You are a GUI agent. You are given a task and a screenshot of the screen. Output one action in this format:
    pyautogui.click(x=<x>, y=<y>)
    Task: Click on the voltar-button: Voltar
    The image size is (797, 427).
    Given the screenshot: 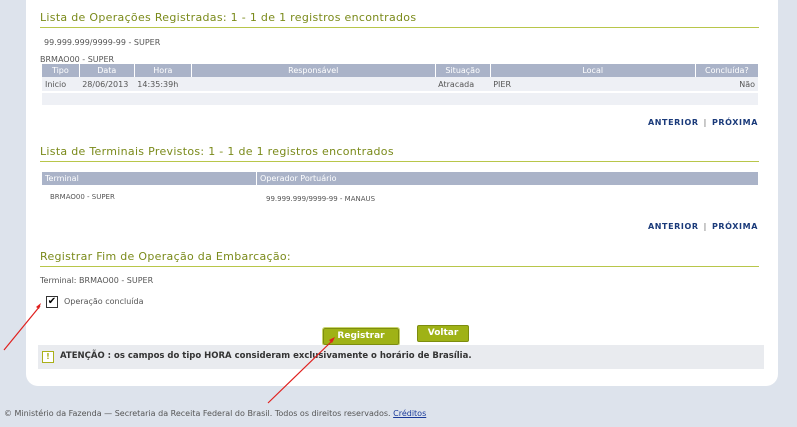 What is the action you would take?
    pyautogui.click(x=443, y=333)
    